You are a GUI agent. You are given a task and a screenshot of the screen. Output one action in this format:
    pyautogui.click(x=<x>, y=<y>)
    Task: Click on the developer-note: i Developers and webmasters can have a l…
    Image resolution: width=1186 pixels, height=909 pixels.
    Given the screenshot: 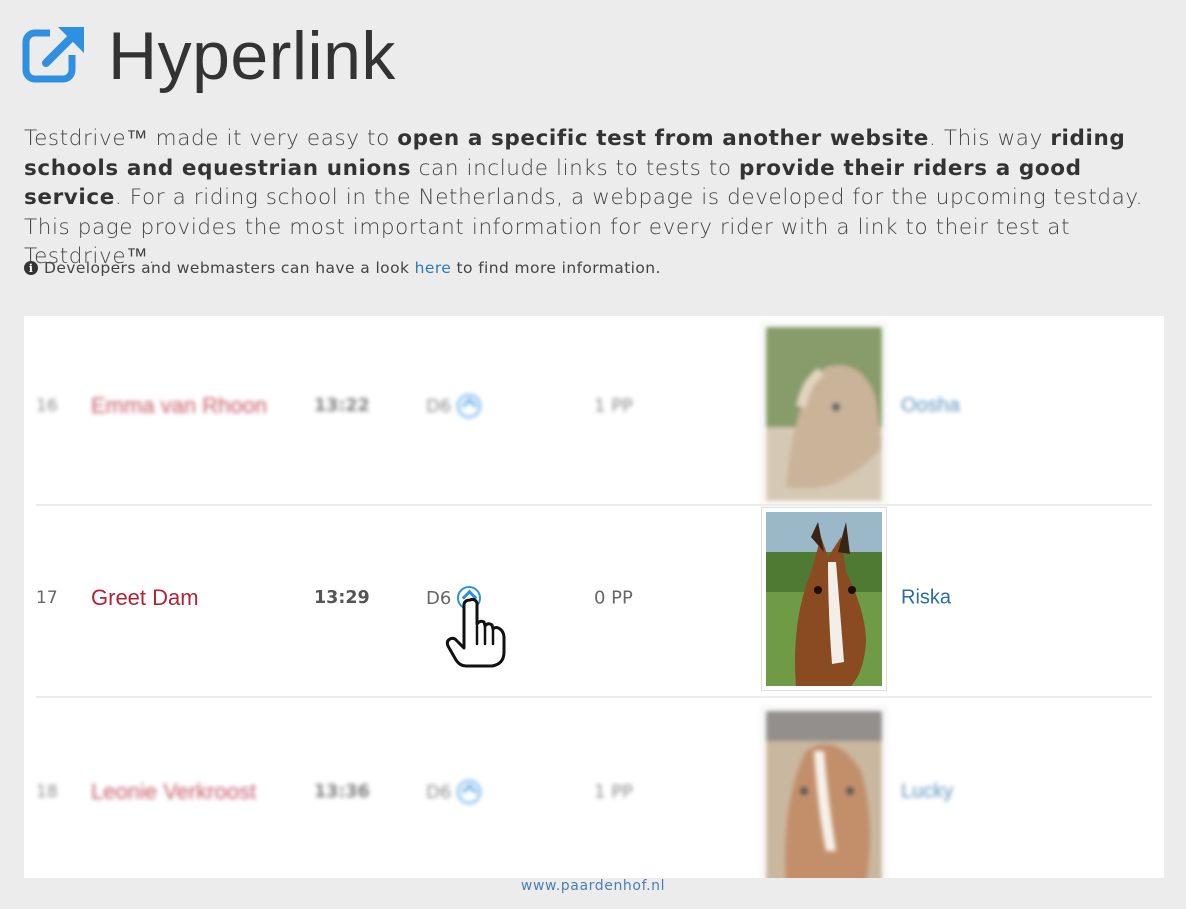 What is the action you would take?
    pyautogui.click(x=342, y=268)
    